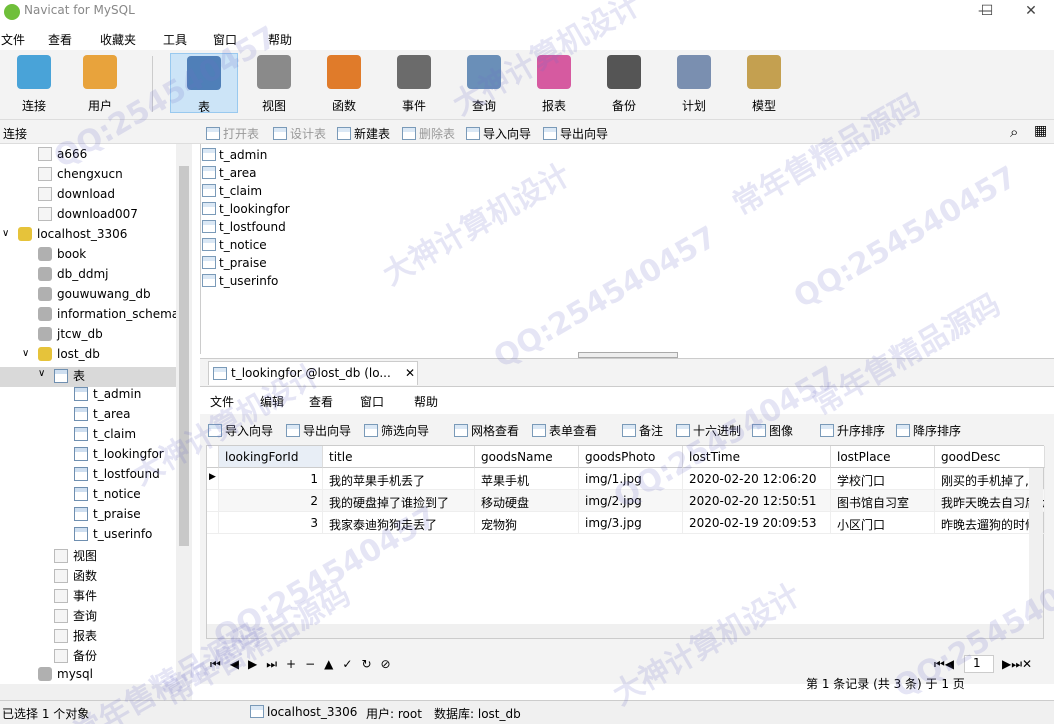 The image size is (1054, 724). Describe the element at coordinates (96, 692) in the screenshot. I see `tree-hscrollbar` at that location.